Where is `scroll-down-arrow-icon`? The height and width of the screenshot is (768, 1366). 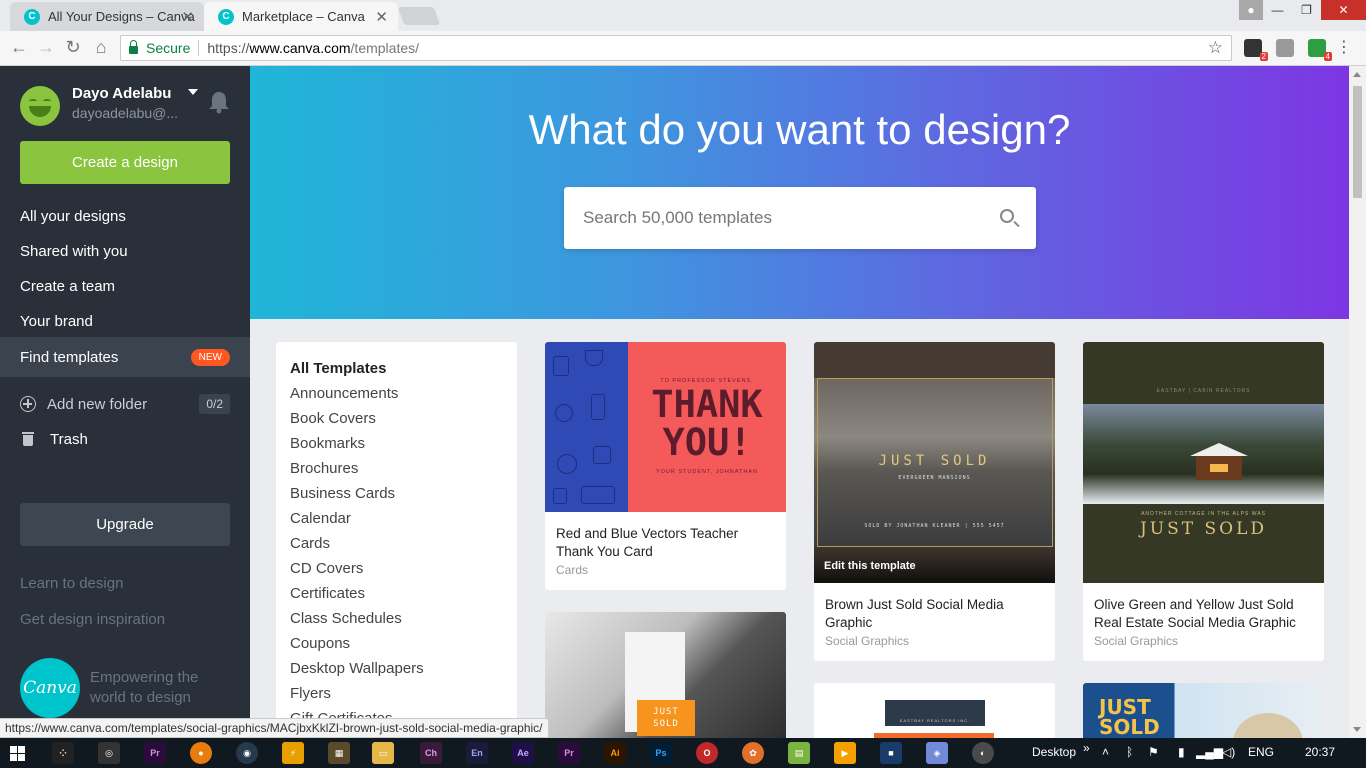 scroll-down-arrow-icon is located at coordinates (1357, 729).